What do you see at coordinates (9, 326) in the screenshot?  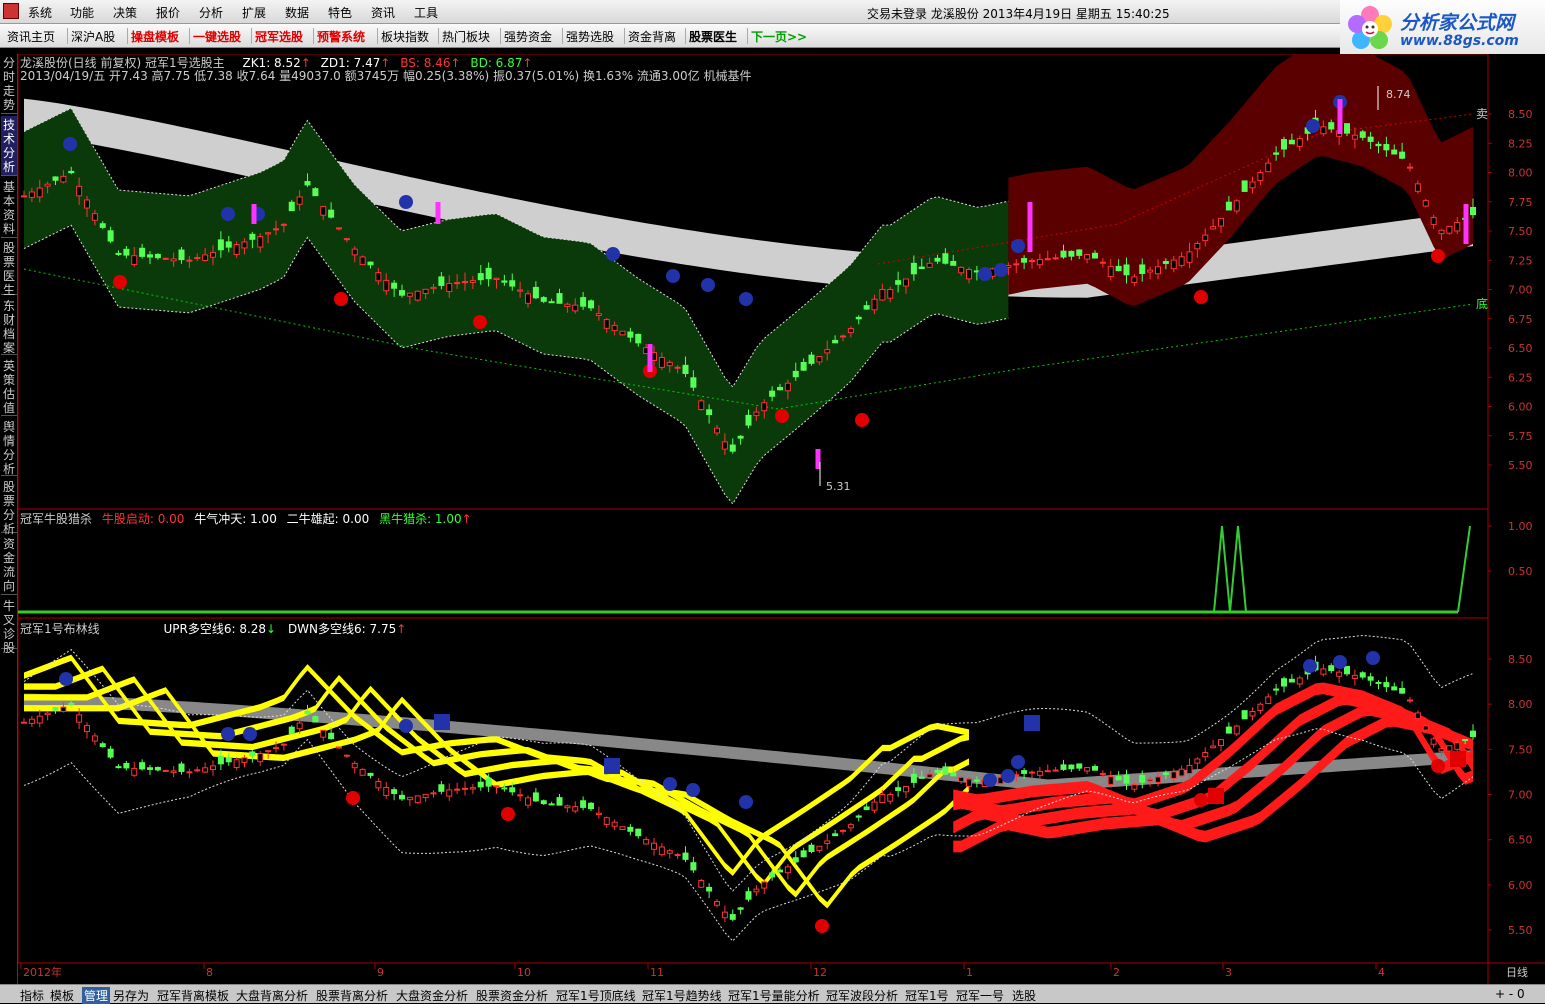 I see `sidebar-tab-4: 东财档案` at bounding box center [9, 326].